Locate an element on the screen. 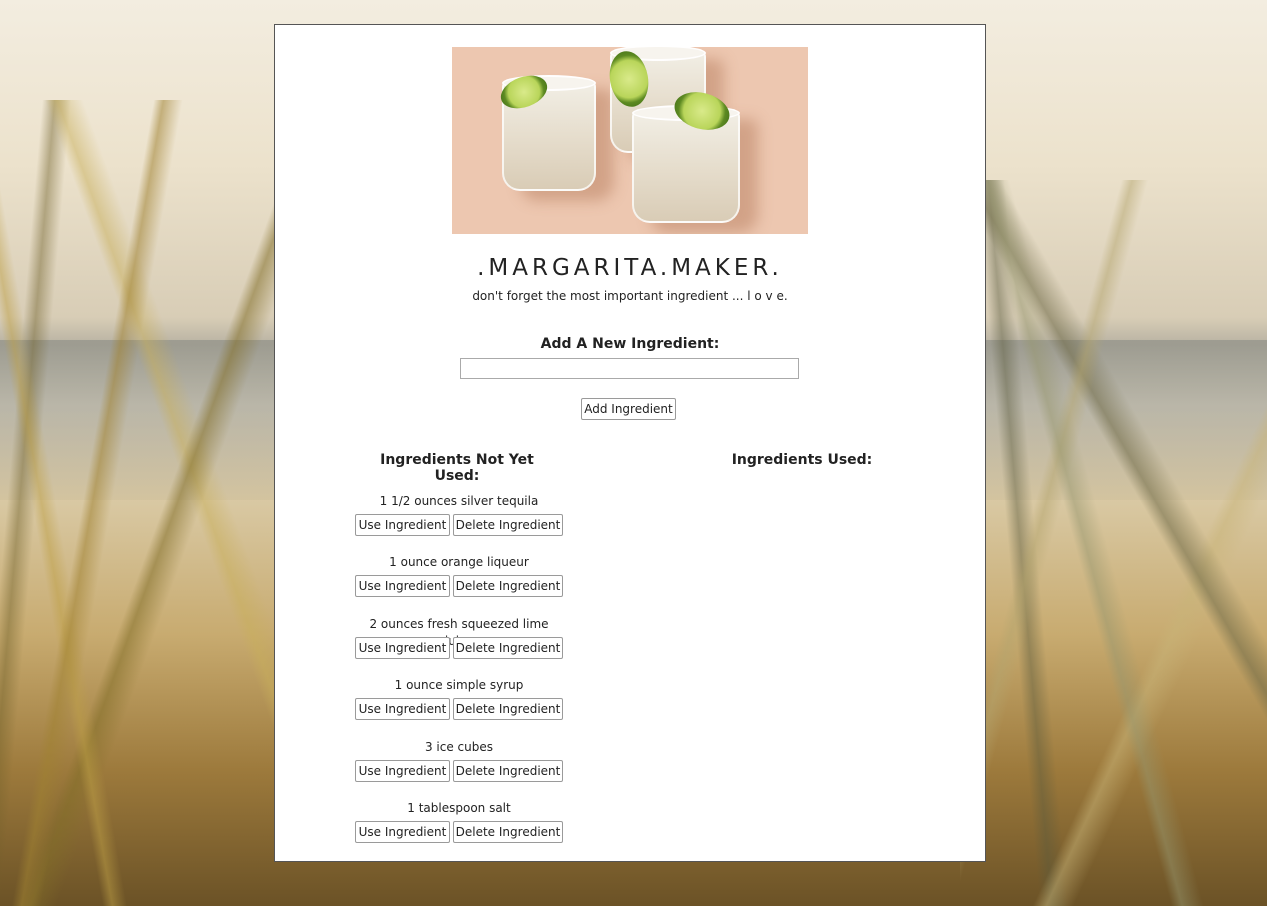 The width and height of the screenshot is (1267, 906). used-heading: Ingredients Used: is located at coordinates (802, 460).